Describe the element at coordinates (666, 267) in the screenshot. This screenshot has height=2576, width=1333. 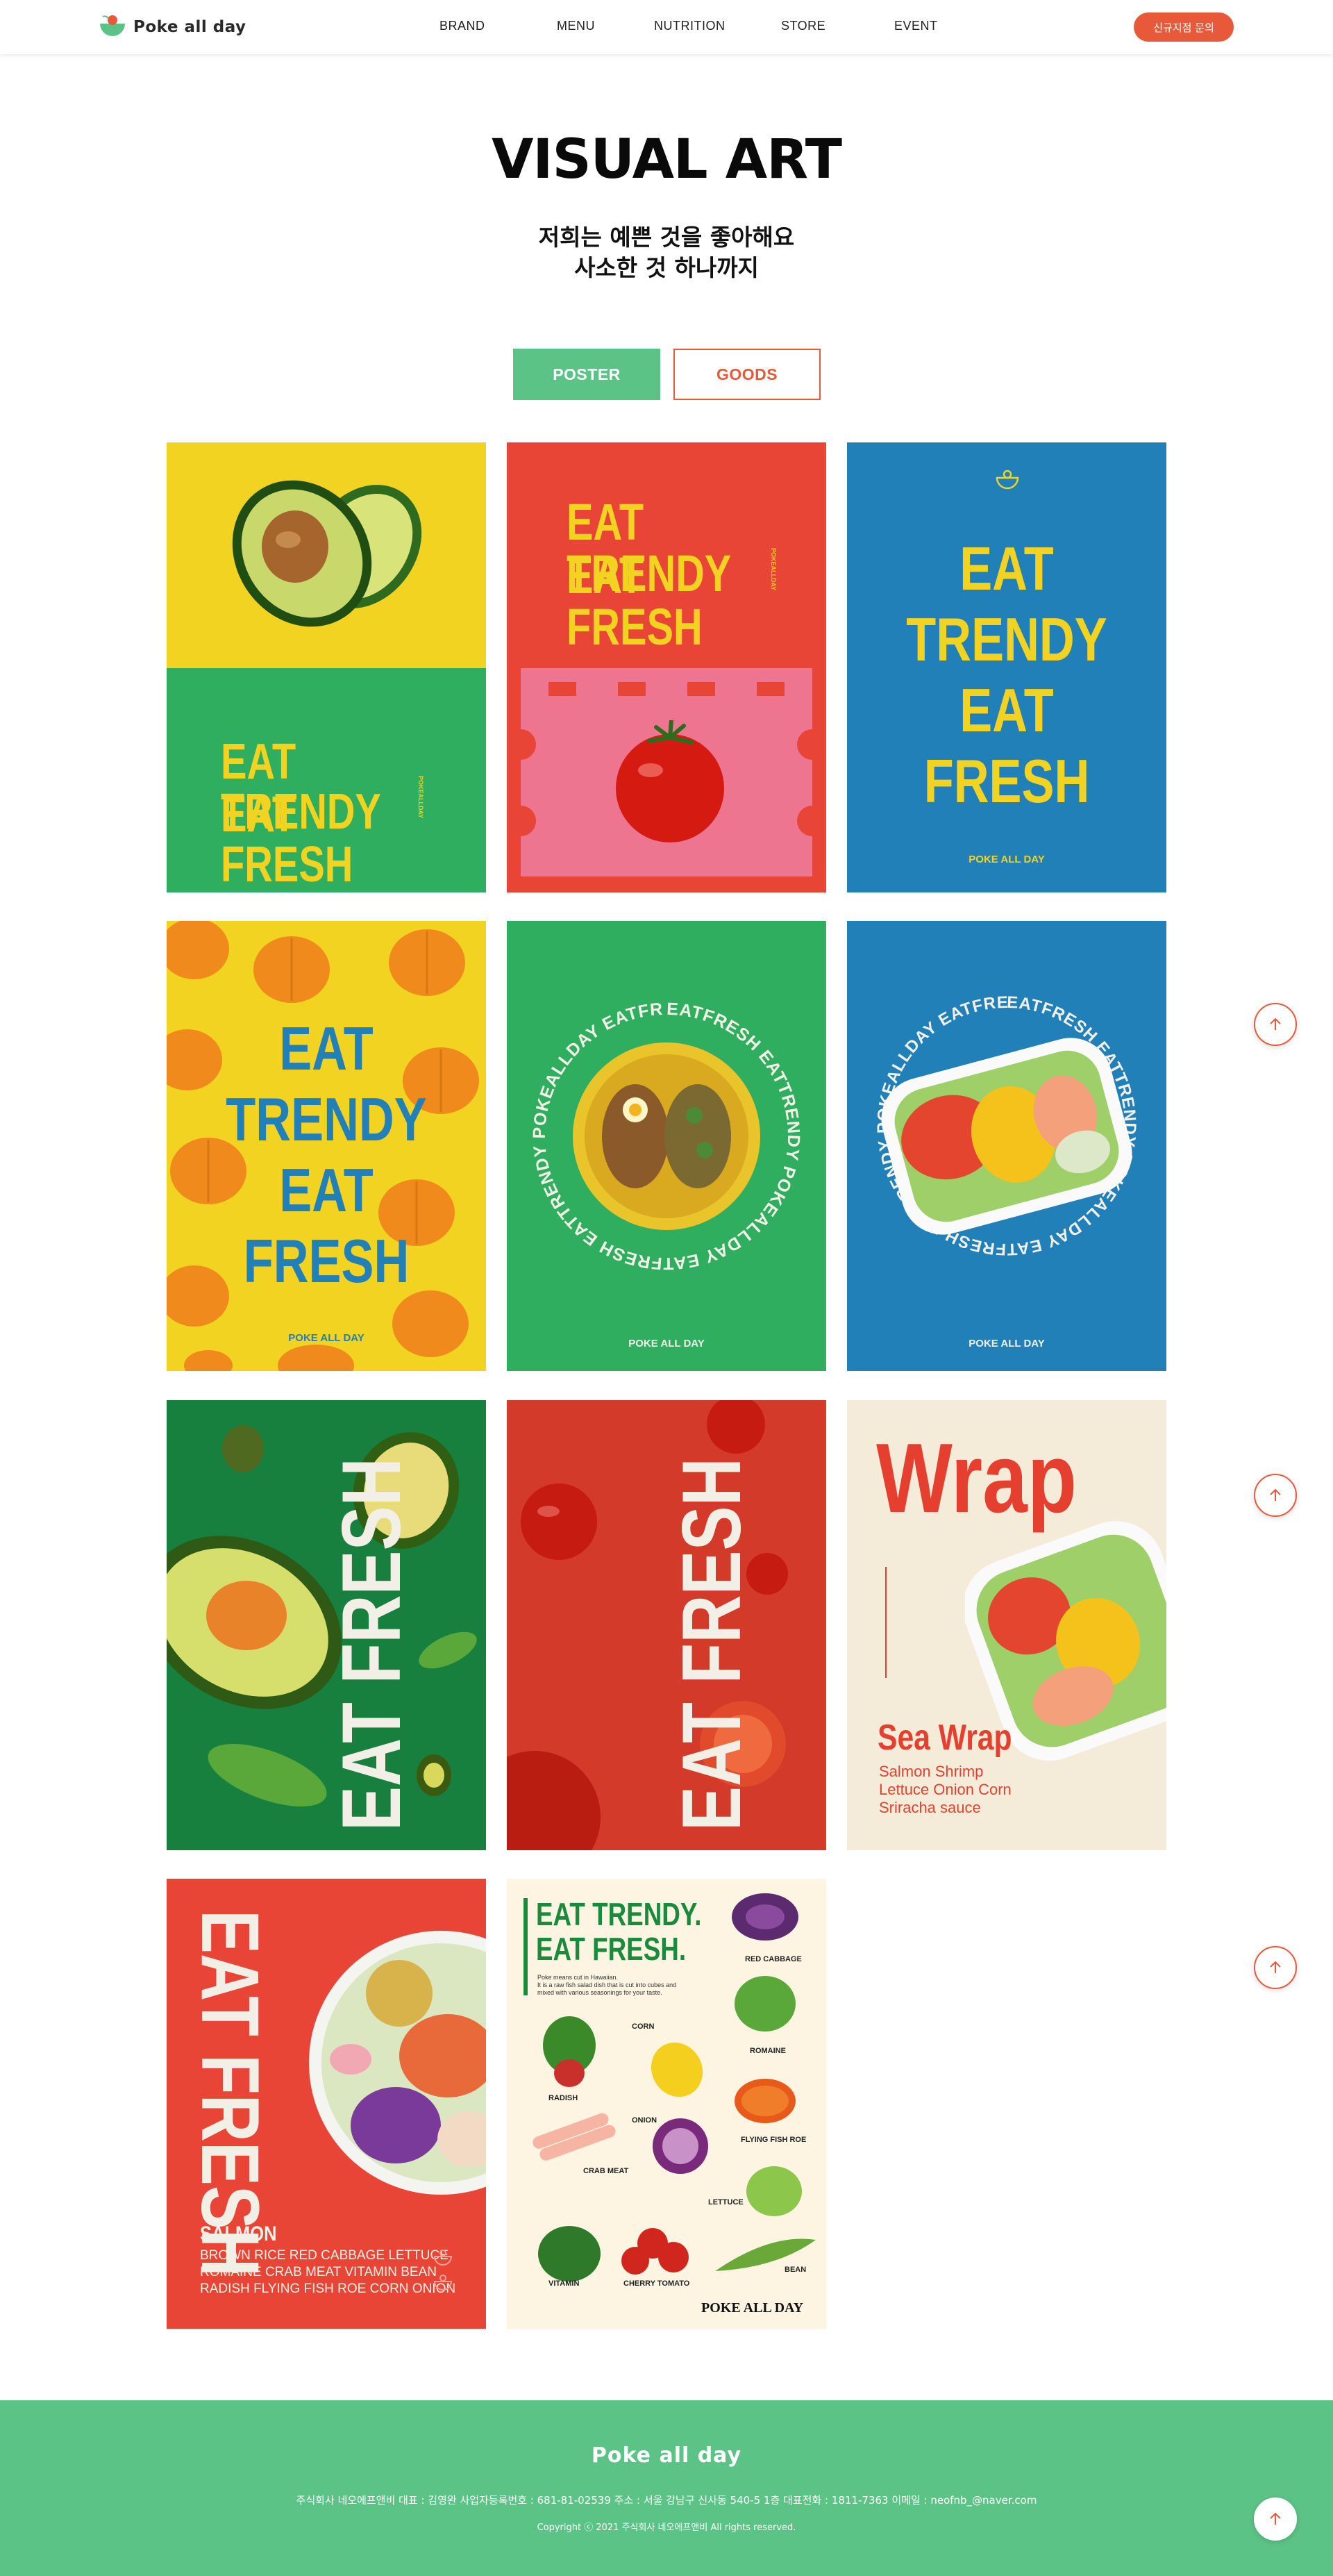
I see `subtitle-line-2: 사소한 것 하나까지` at that location.